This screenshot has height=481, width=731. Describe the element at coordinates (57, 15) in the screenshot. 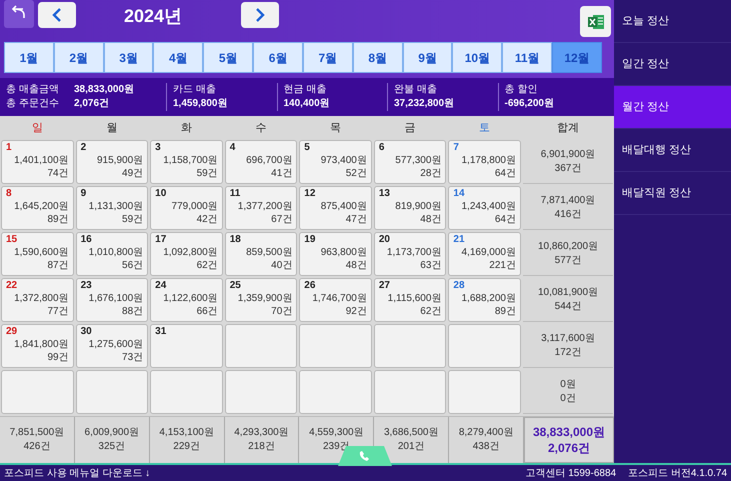

I see `previous-year-button` at that location.